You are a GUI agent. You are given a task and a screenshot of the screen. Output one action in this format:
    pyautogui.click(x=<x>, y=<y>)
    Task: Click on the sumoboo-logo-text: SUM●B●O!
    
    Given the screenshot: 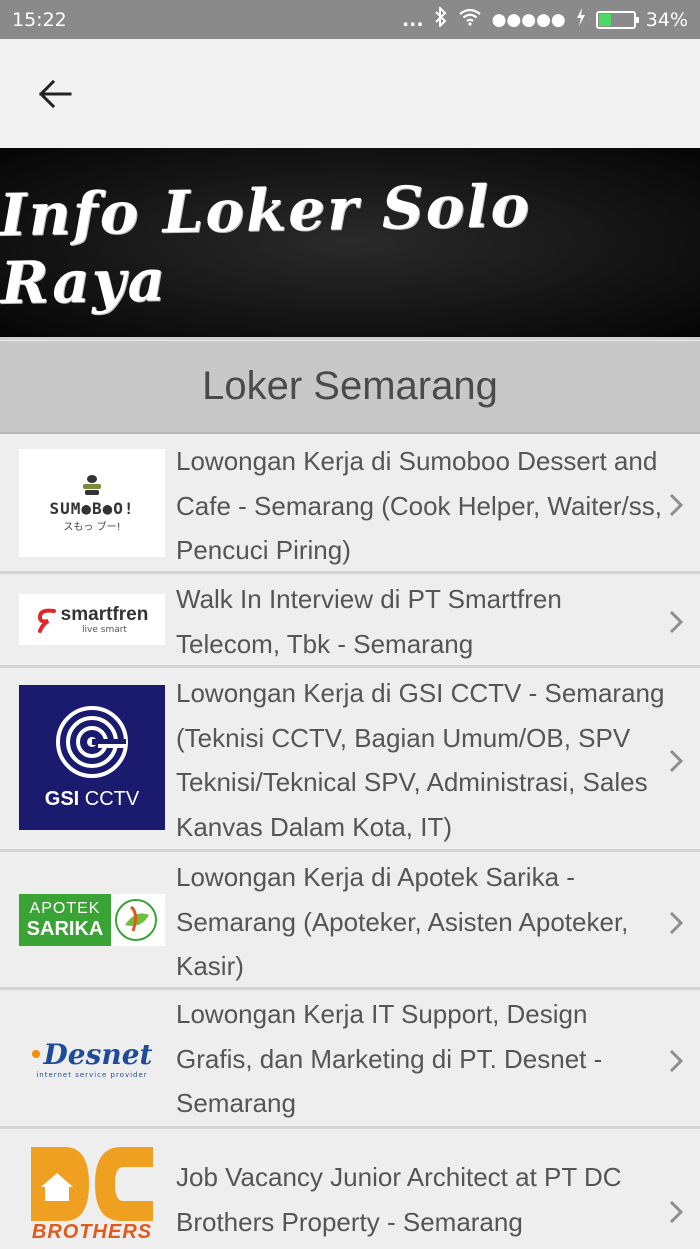 What is the action you would take?
    pyautogui.click(x=92, y=508)
    